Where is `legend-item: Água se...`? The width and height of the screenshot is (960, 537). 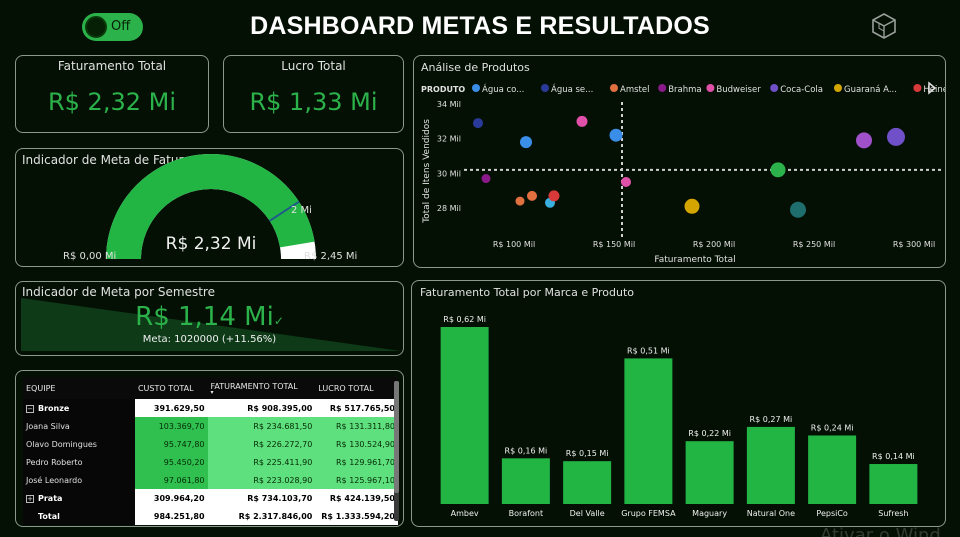
legend-item: Água se... is located at coordinates (567, 89).